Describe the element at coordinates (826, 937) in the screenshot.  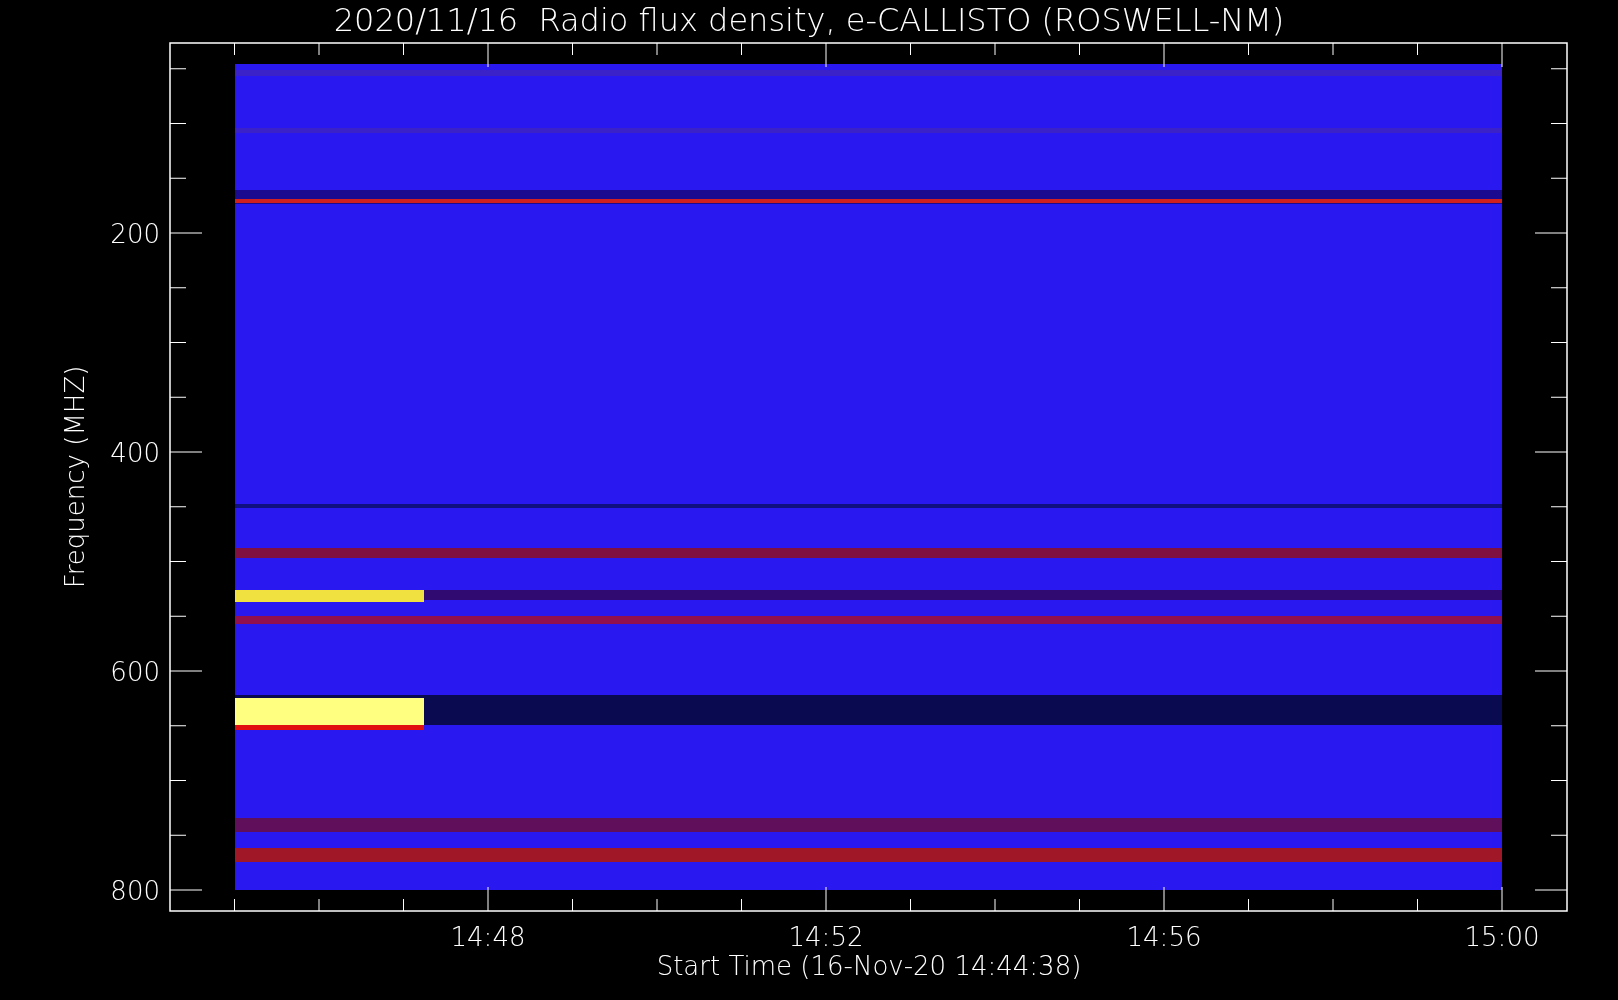
I see `x-tick-label: 14:52` at that location.